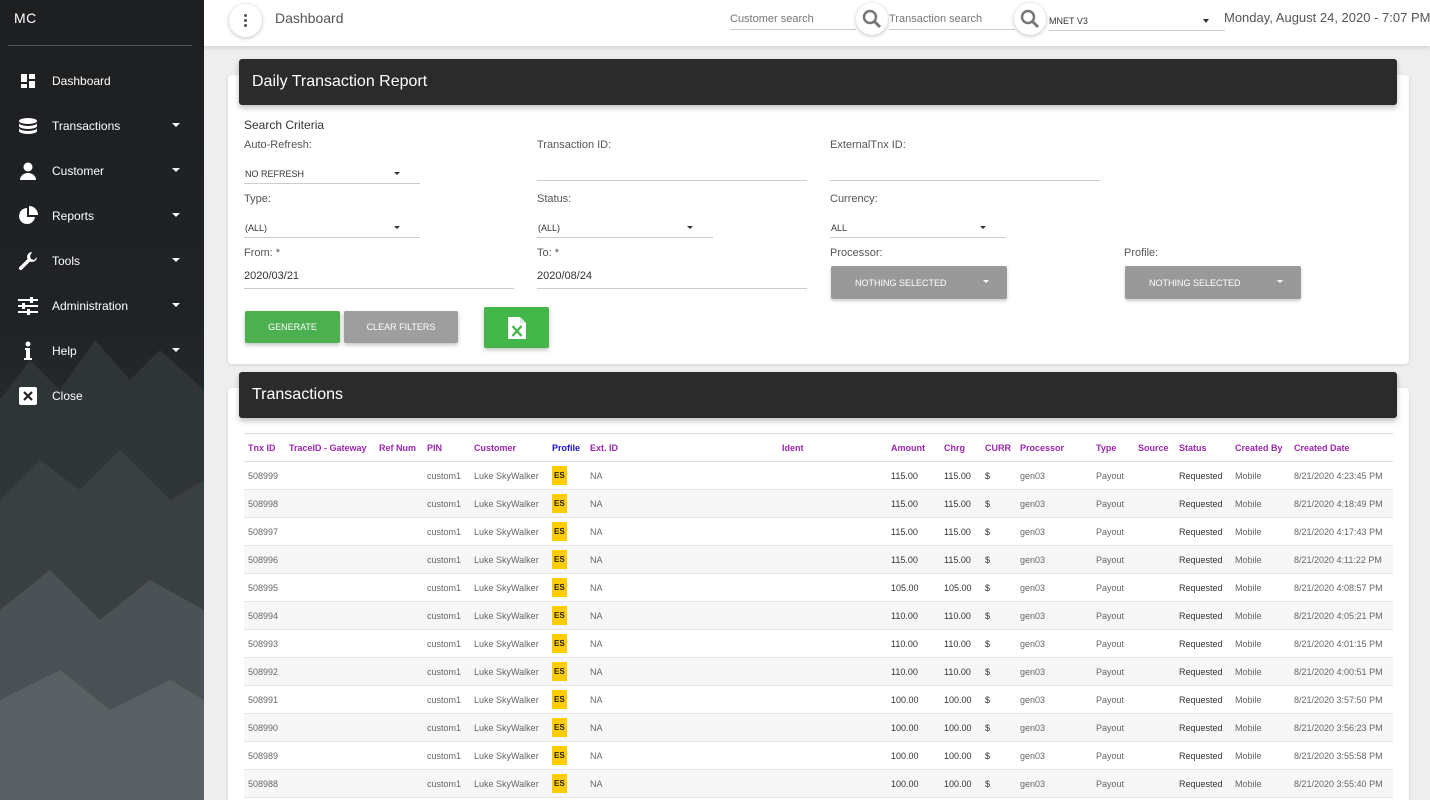 Image resolution: width=1430 pixels, height=800 pixels. Describe the element at coordinates (292, 327) in the screenshot. I see `generate-button: GENERATE` at that location.